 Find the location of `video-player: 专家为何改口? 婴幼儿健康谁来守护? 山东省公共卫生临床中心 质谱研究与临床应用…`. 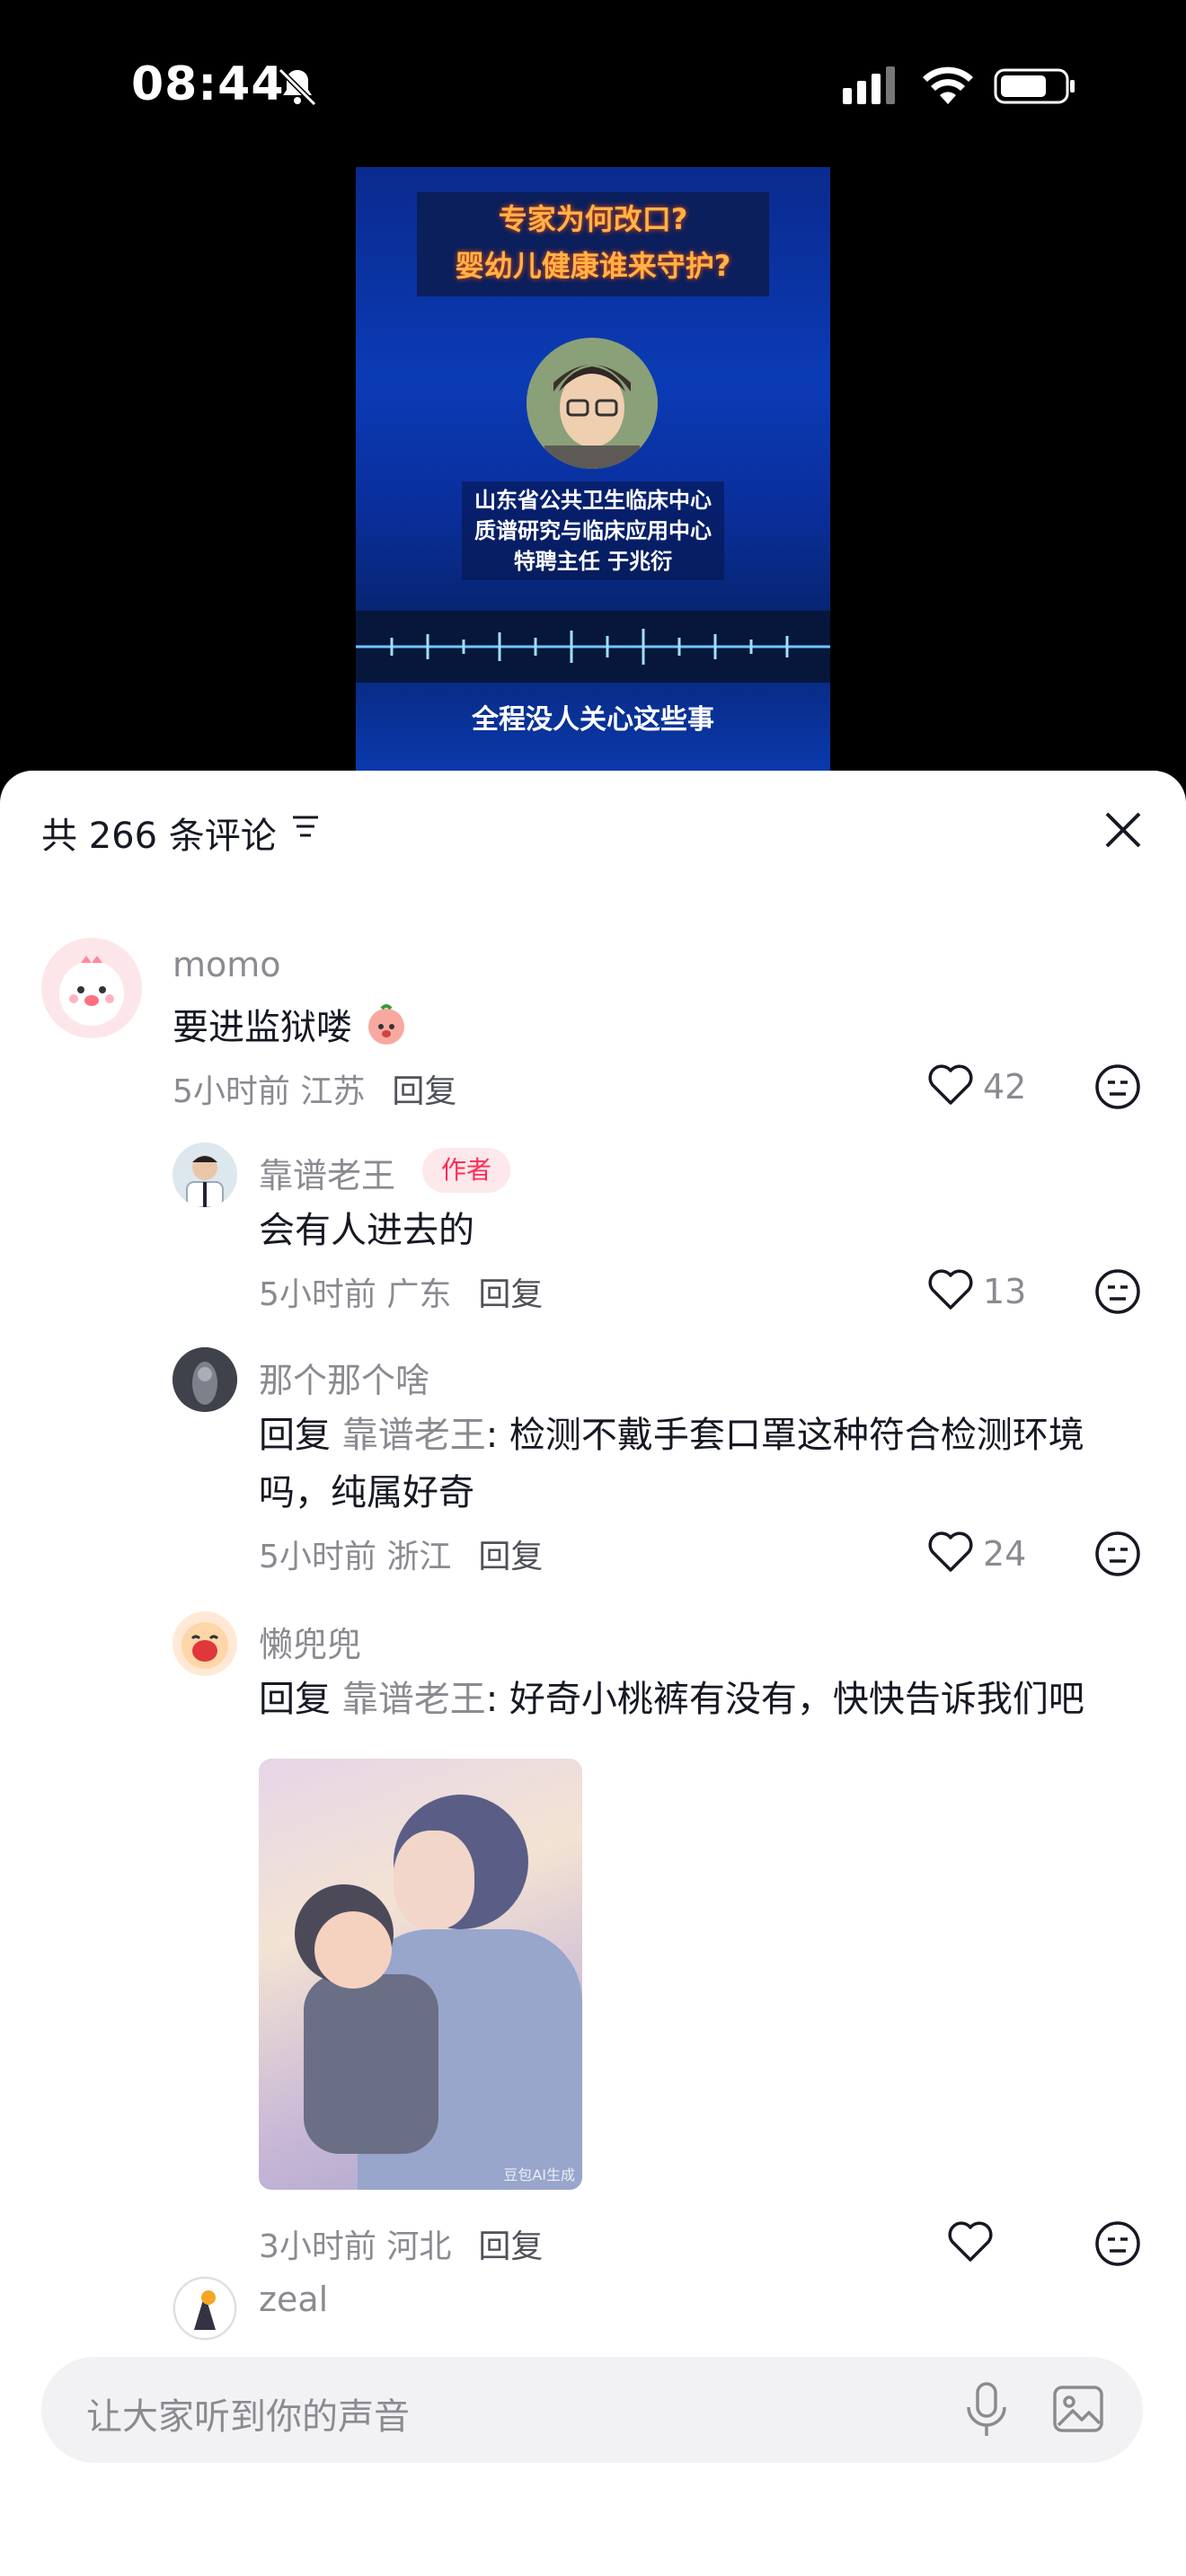

video-player: 专家为何改口? 婴幼儿健康谁来守护? 山东省公共卫生临床中心 质谱研究与临床应用… is located at coordinates (593, 472).